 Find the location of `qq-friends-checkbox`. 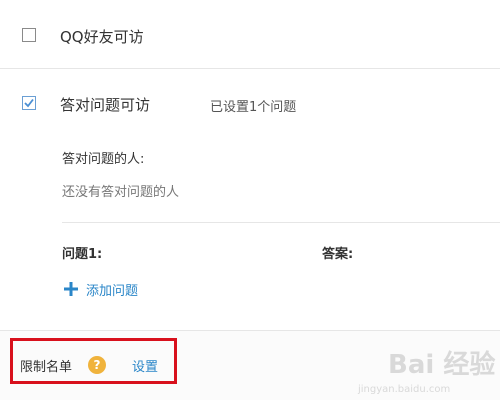

qq-friends-checkbox is located at coordinates (29, 35).